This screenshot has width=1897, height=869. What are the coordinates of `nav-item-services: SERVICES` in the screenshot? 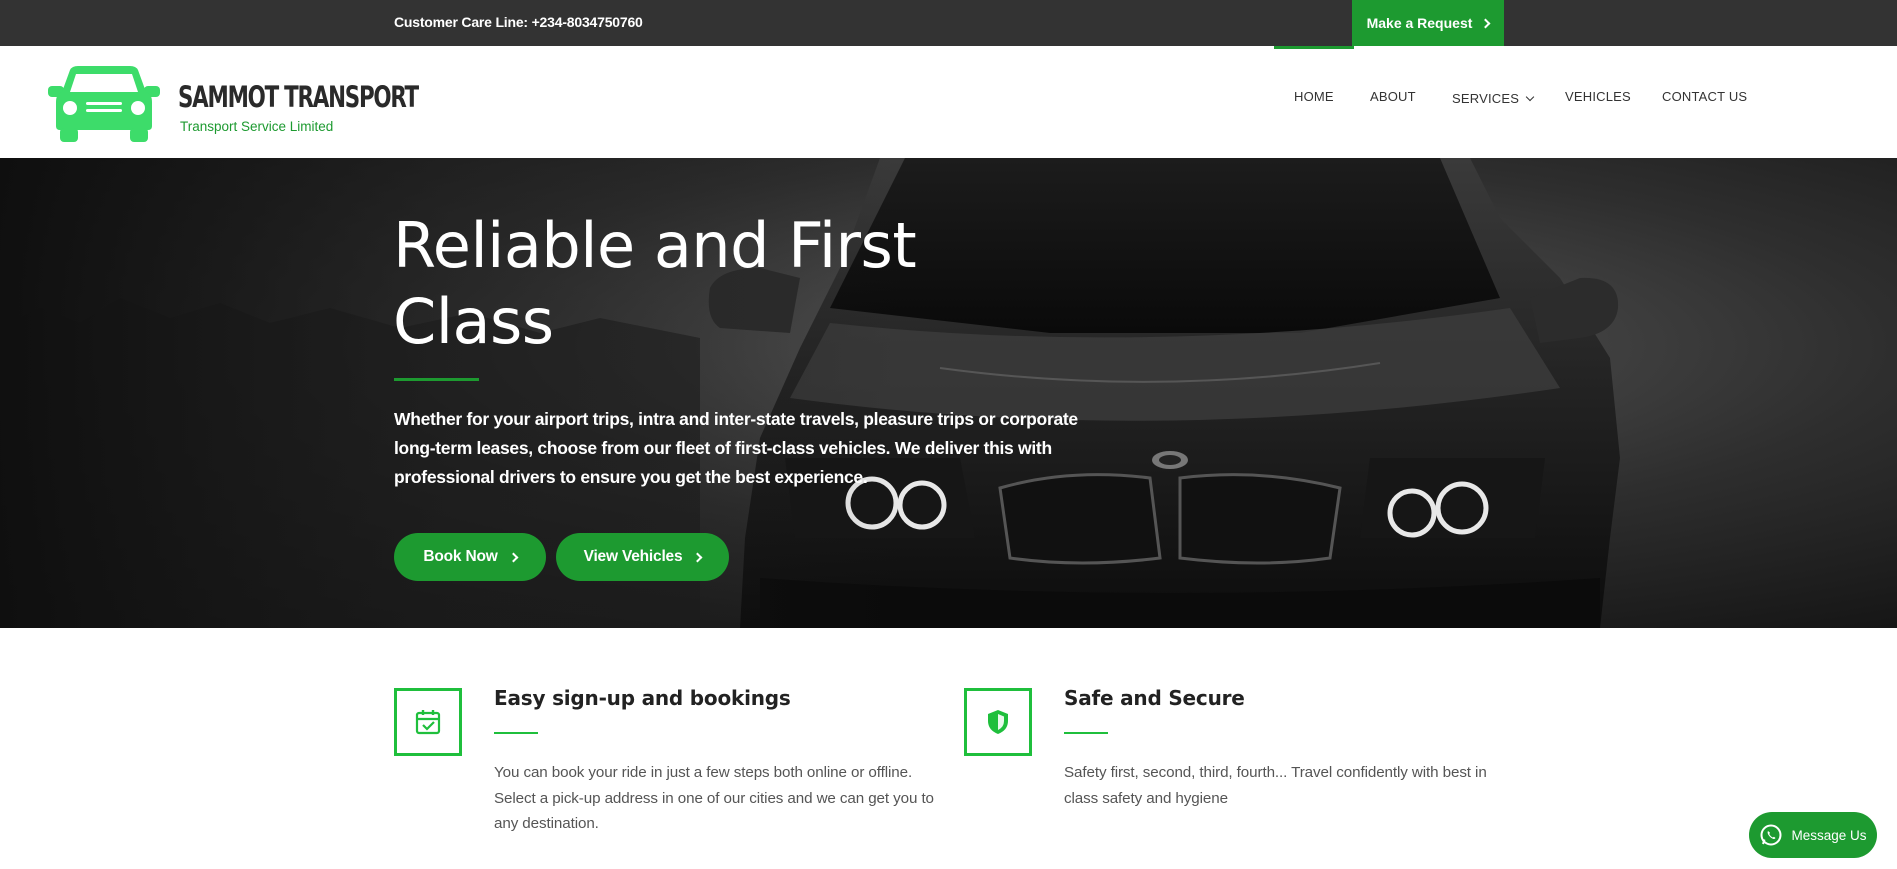 It's located at (1493, 98).